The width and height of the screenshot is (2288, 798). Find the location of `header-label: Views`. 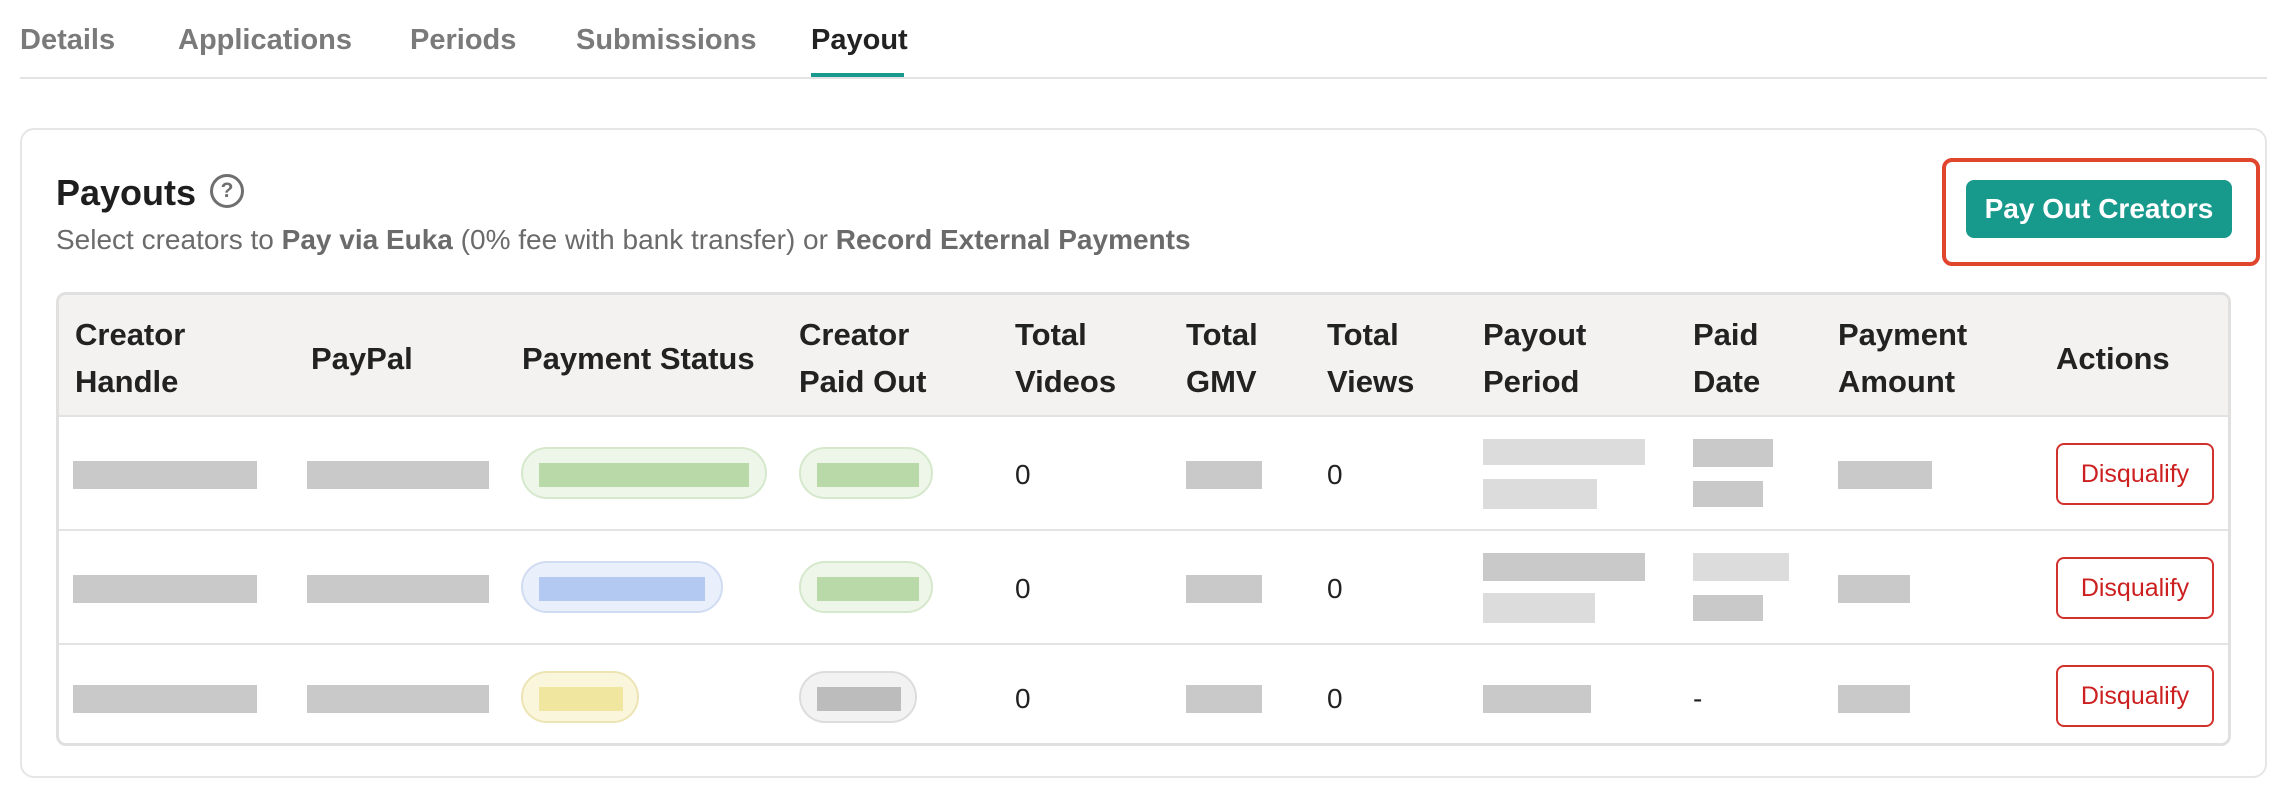

header-label: Views is located at coordinates (1371, 381).